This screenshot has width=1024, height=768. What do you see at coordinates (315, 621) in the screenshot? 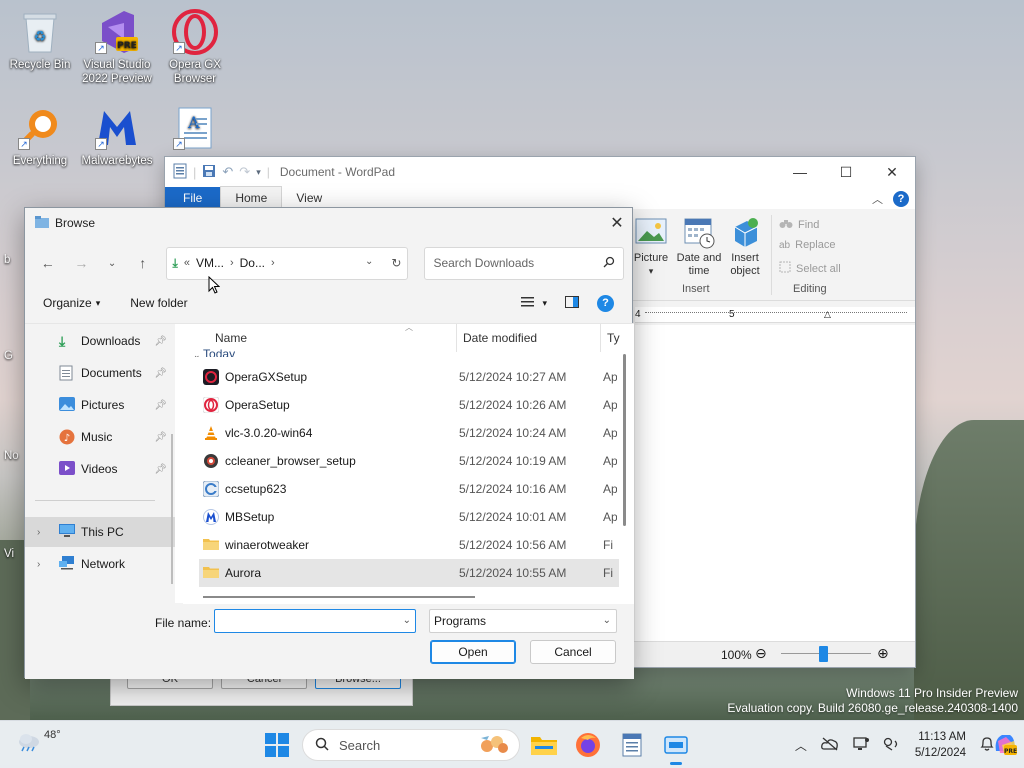
I see `file-name-input: ⌄` at bounding box center [315, 621].